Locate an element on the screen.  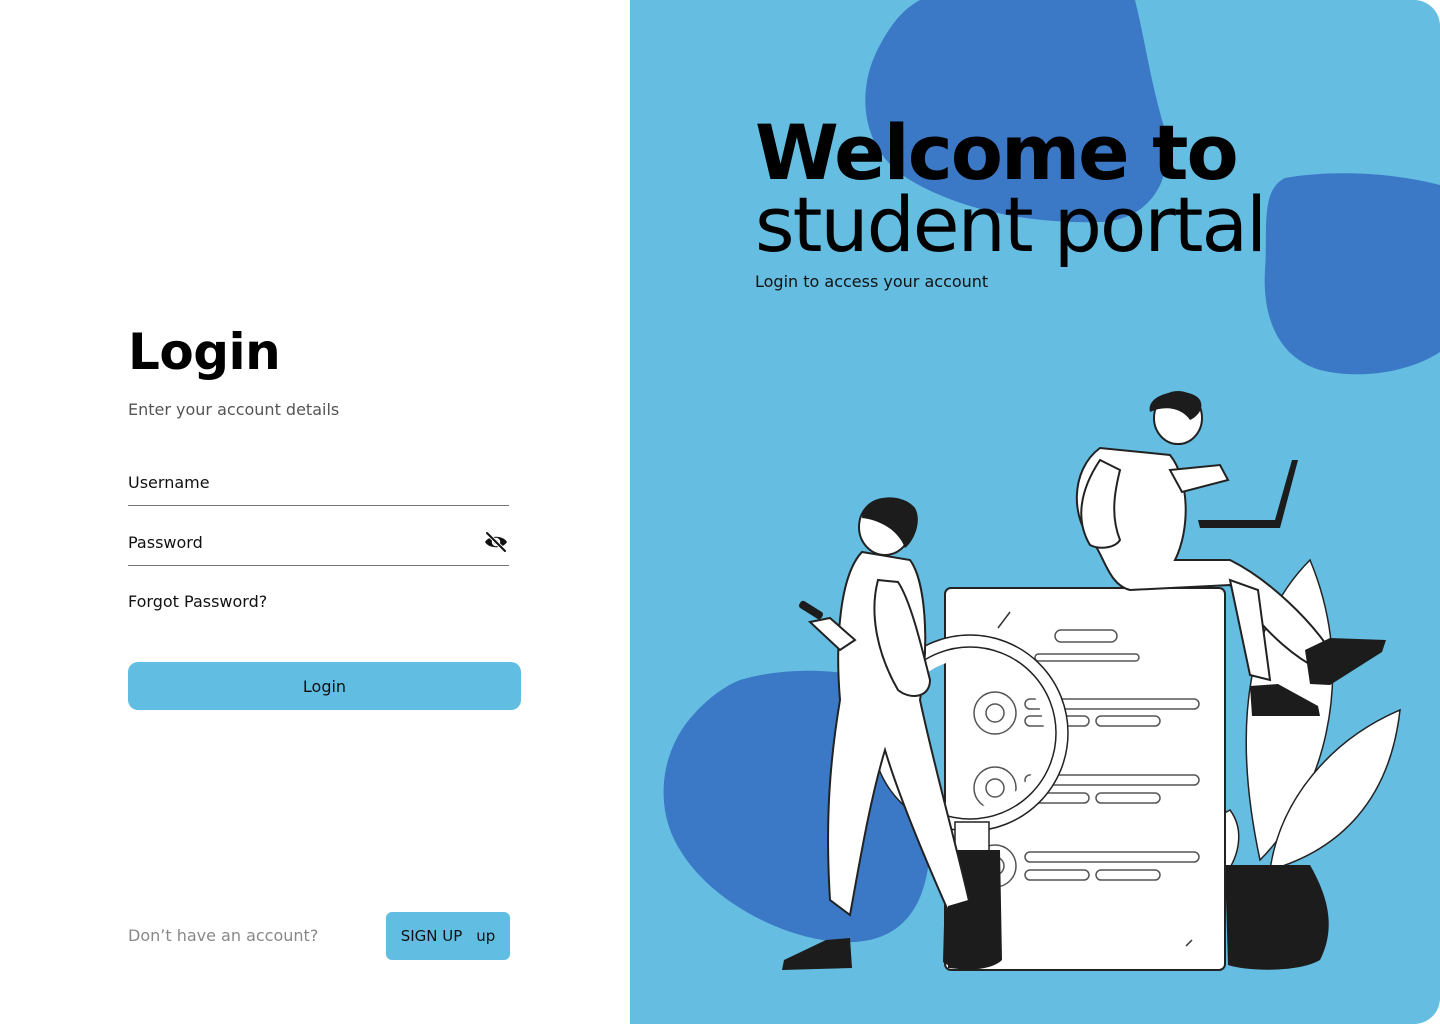
login-button-label: Login is located at coordinates (324, 686).